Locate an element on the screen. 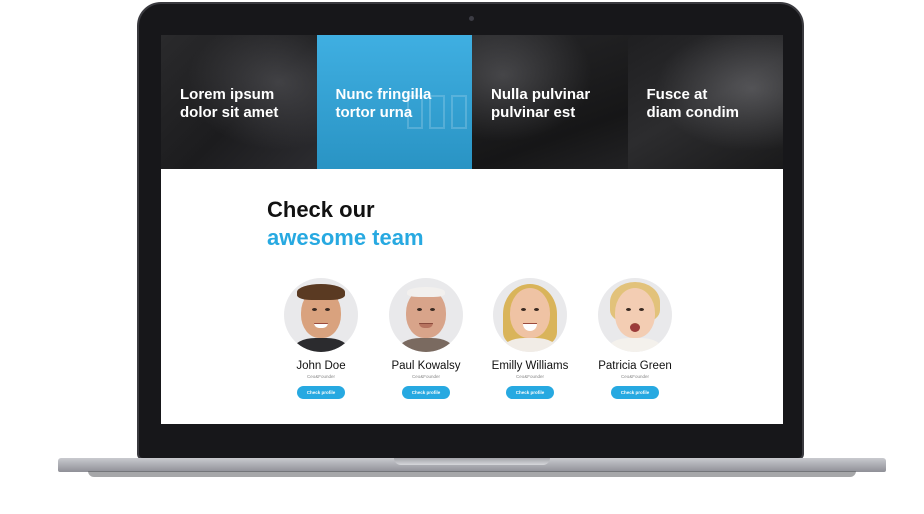 Image resolution: width=924 pixels, height=514 pixels. member-name: Patricia Green is located at coordinates (635, 366).